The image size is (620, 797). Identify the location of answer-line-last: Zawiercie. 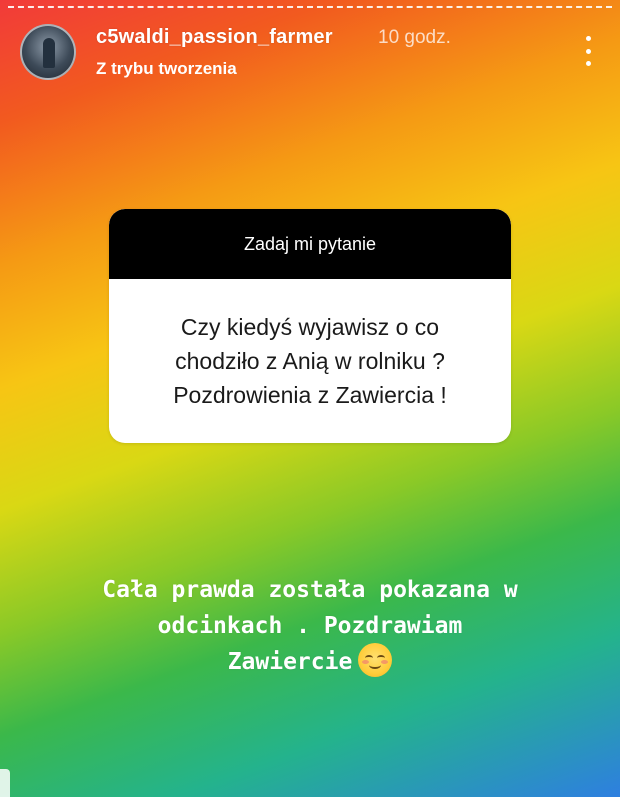
(310, 661).